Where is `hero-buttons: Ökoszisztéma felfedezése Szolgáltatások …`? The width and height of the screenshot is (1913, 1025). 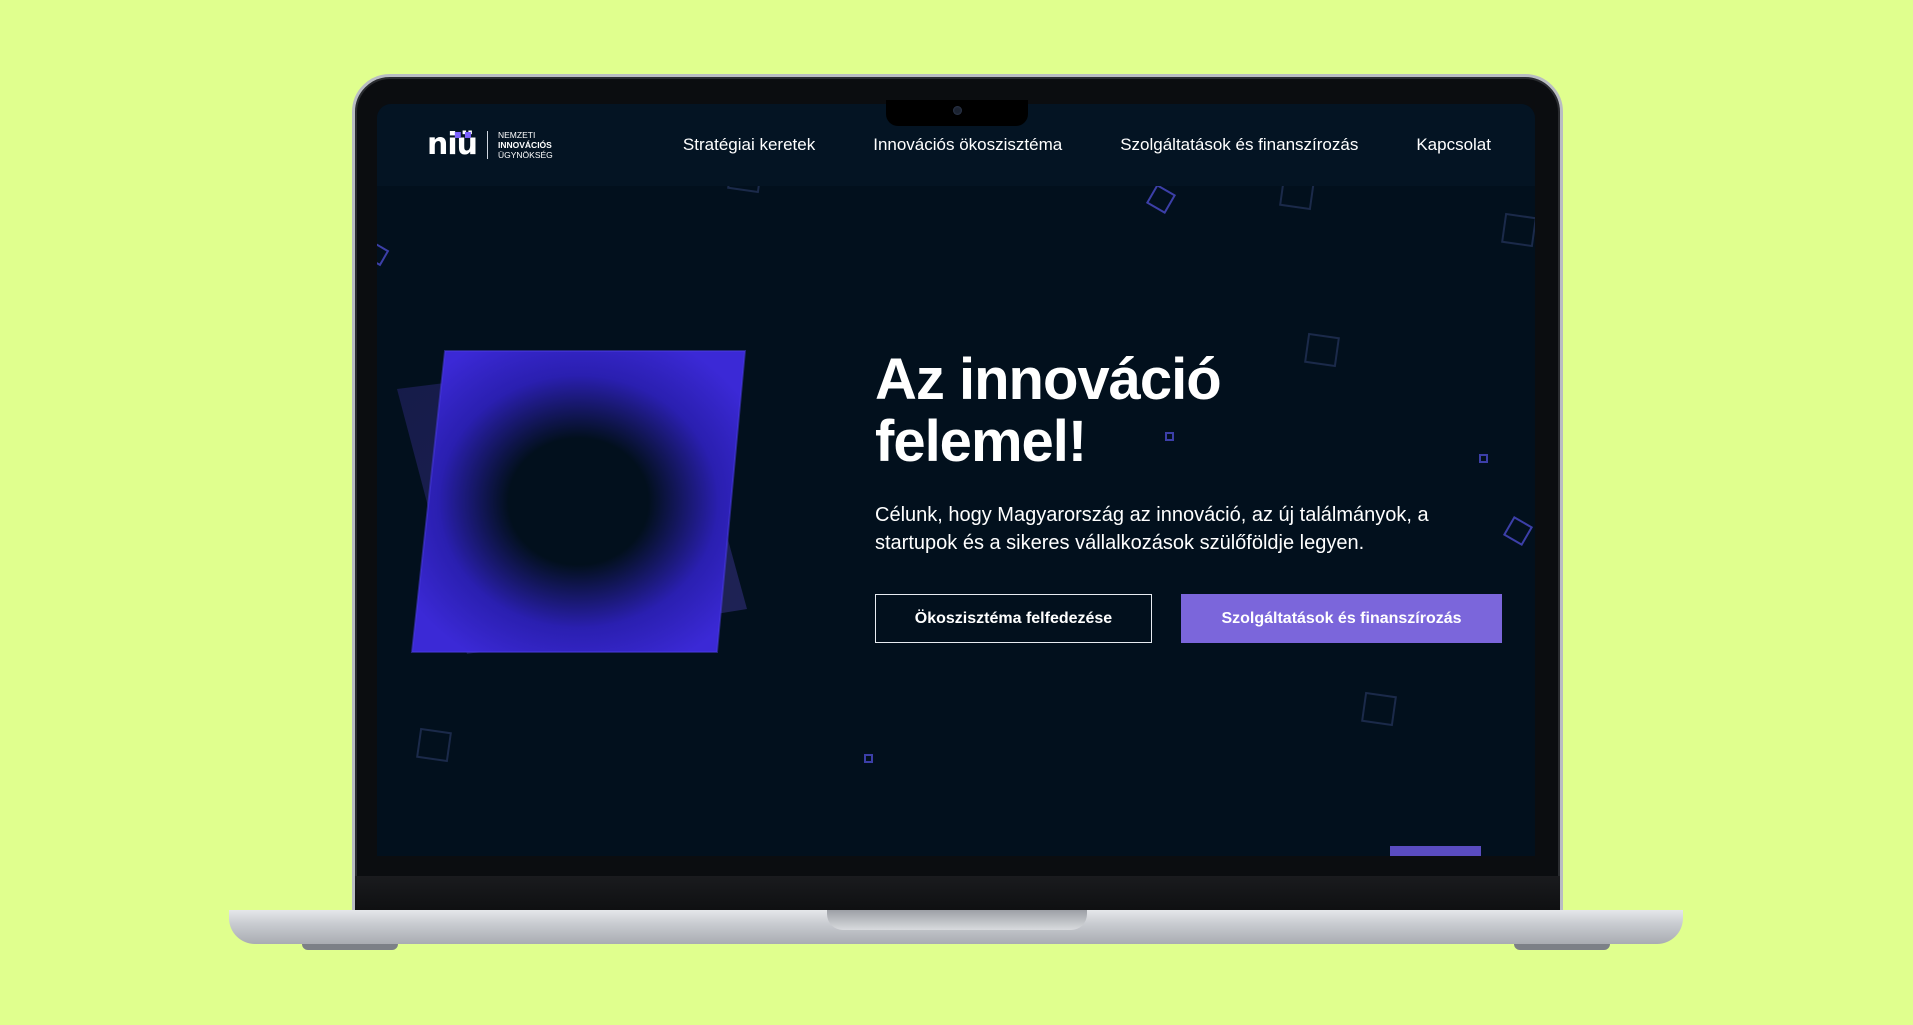
hero-buttons: Ökoszisztéma felfedezése Szolgáltatások … is located at coordinates (1188, 618).